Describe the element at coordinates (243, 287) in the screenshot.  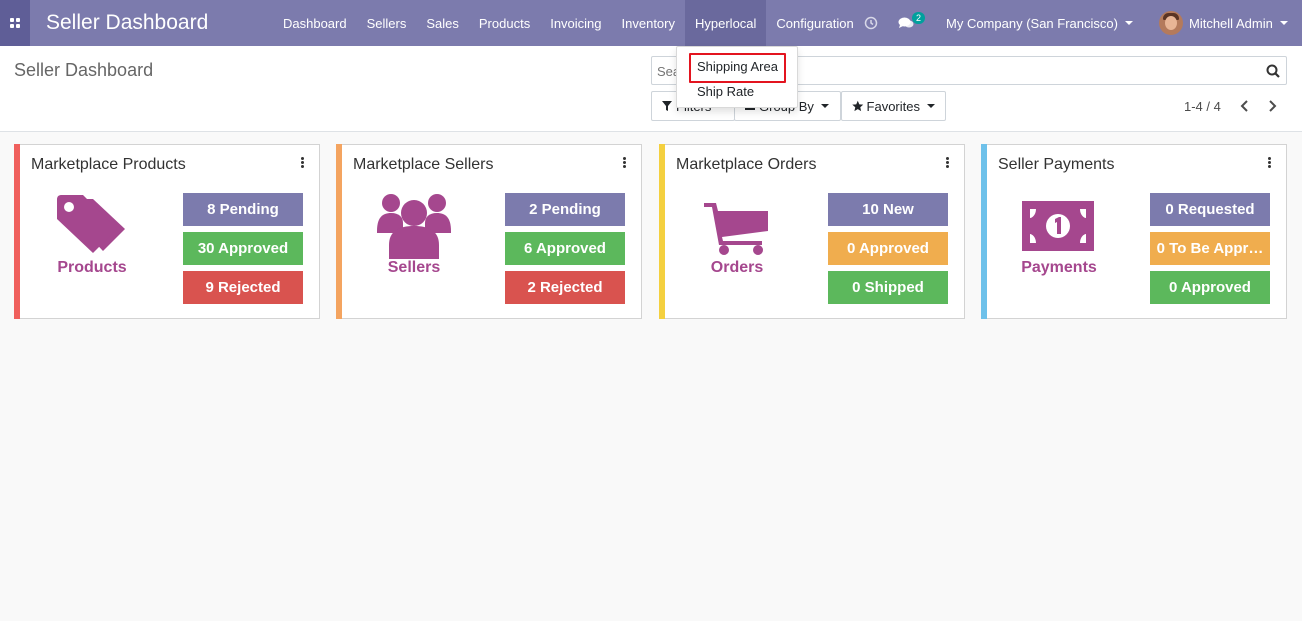
I see `stat-button: 9 Rejected` at that location.